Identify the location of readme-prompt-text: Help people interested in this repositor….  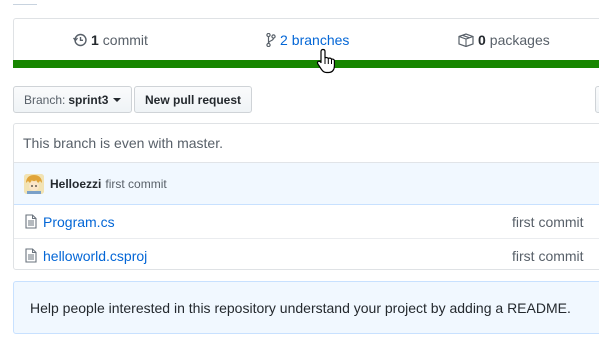
(300, 307).